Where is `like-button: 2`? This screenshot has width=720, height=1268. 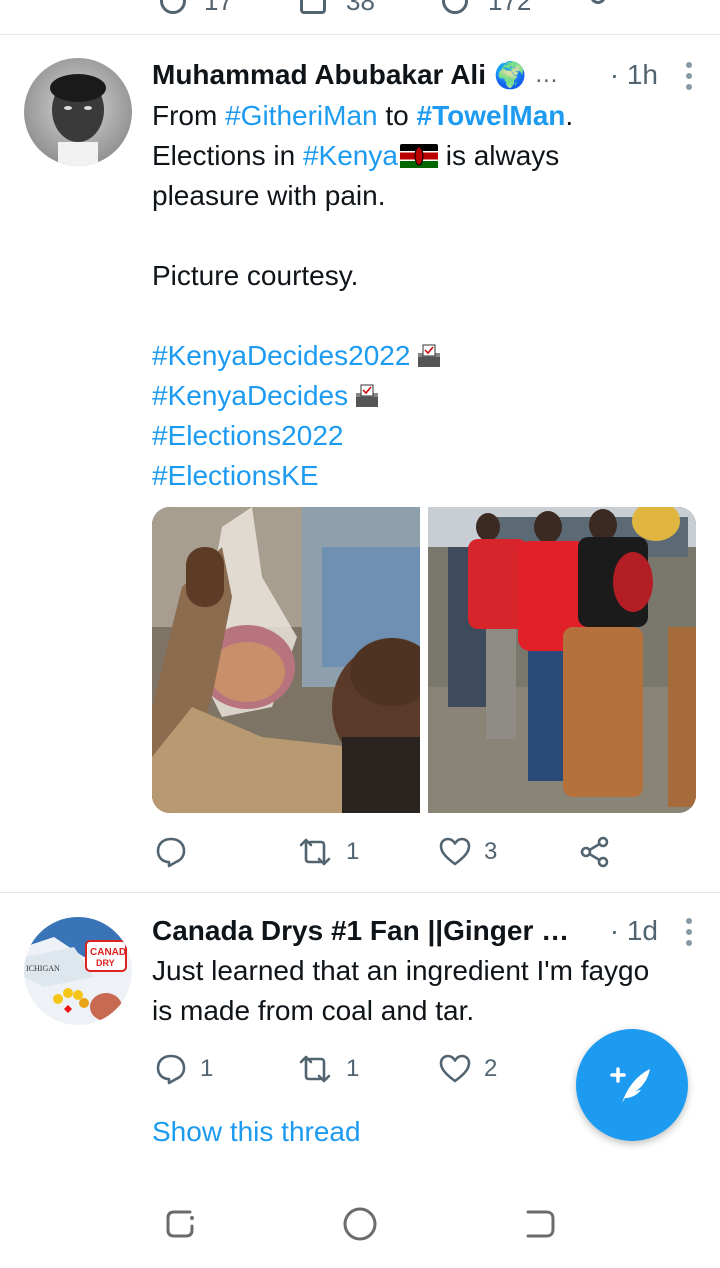
like-button: 2 is located at coordinates (467, 1069).